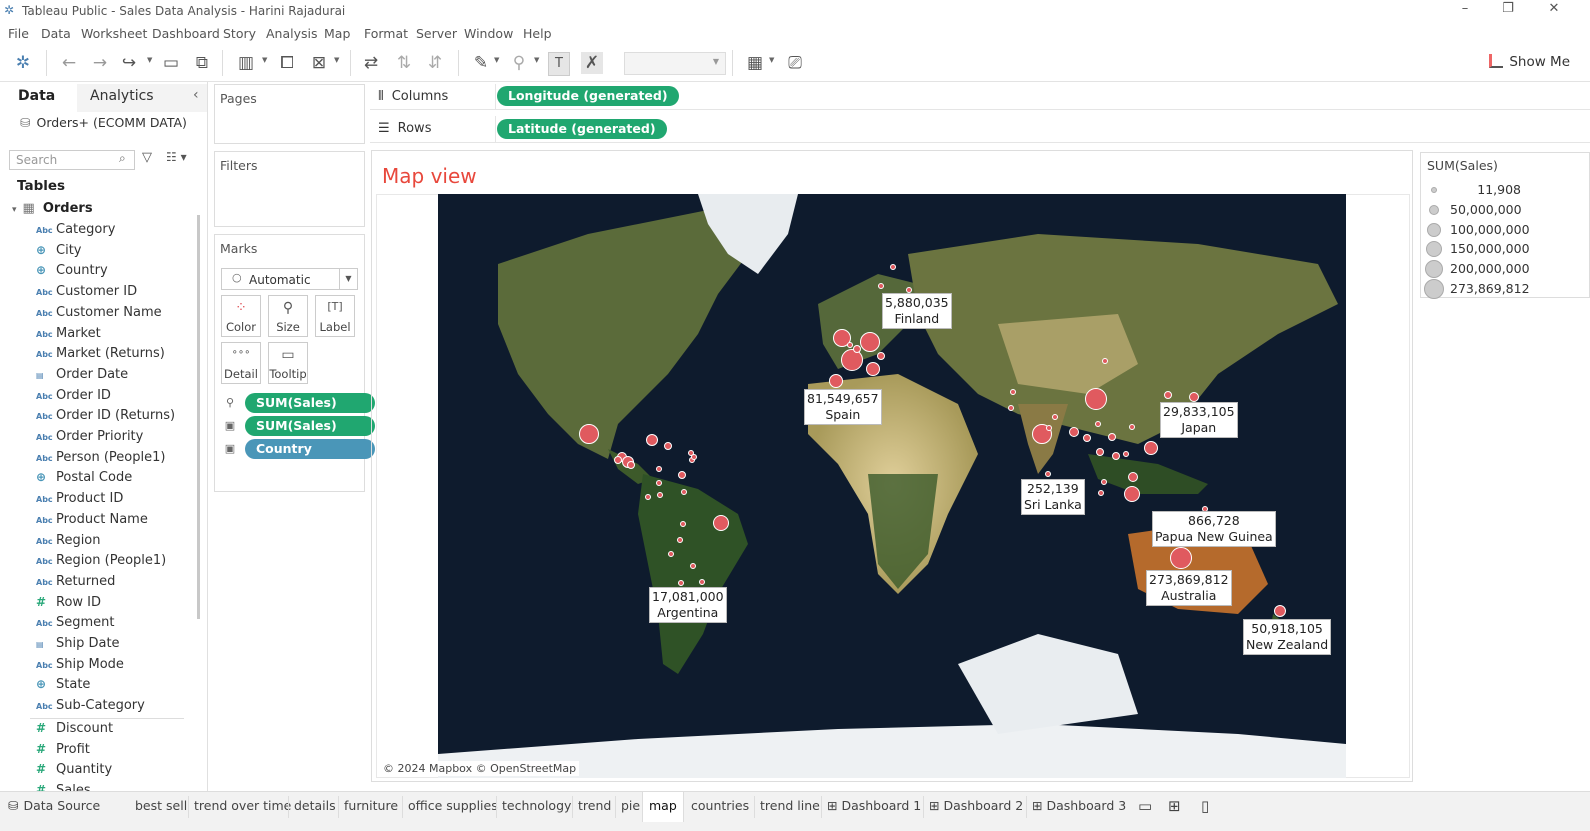  Describe the element at coordinates (79, 500) in the screenshot. I see `field-product-id: Abc Product ID` at that location.